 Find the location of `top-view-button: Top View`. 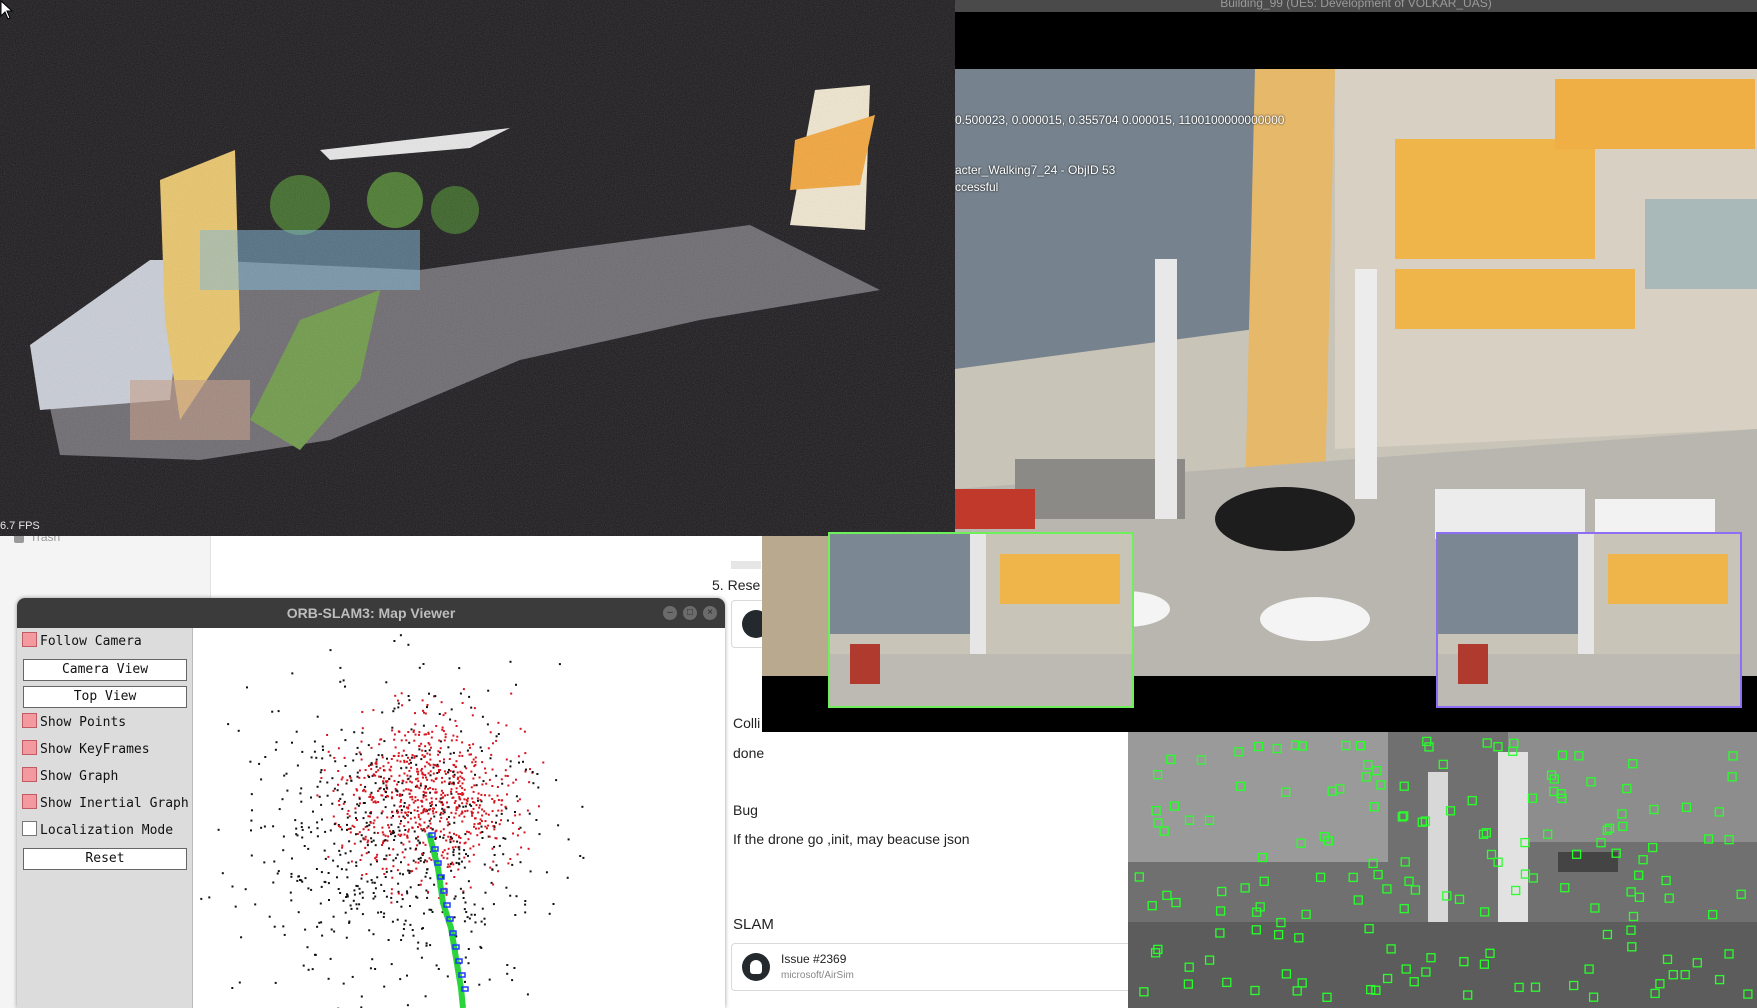

top-view-button: Top View is located at coordinates (105, 697).